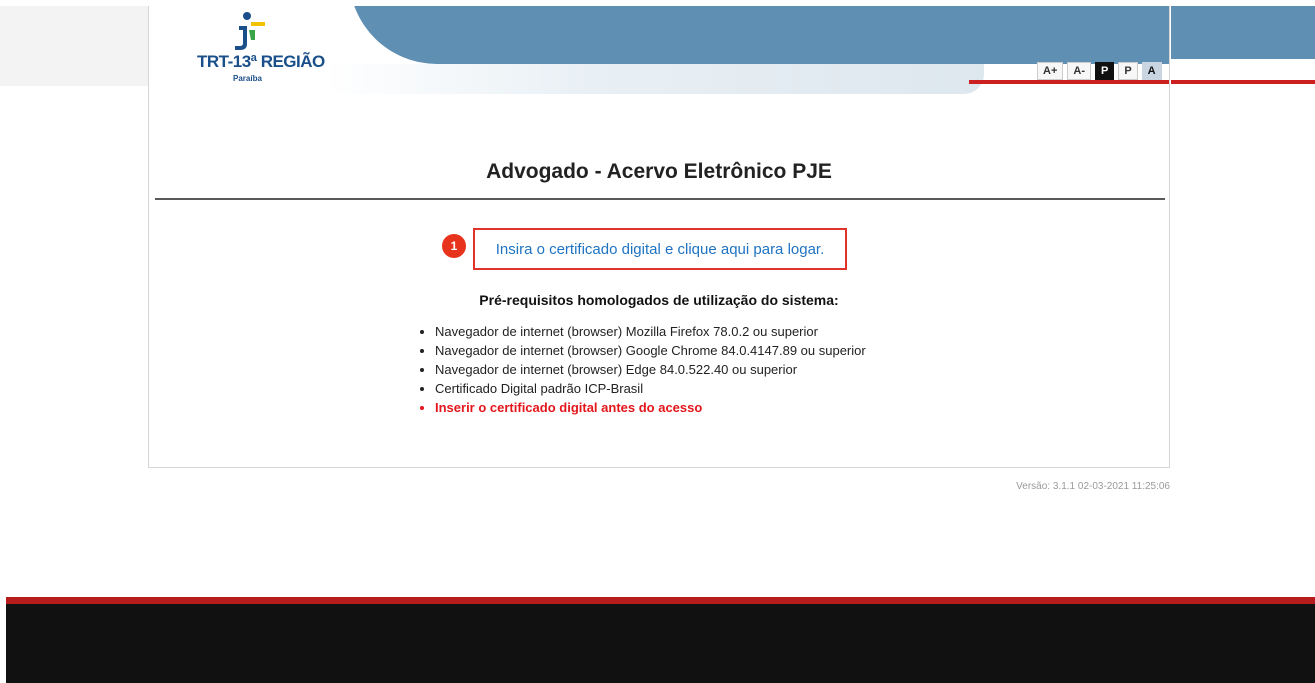  I want to click on step-badge: 1, so click(454, 246).